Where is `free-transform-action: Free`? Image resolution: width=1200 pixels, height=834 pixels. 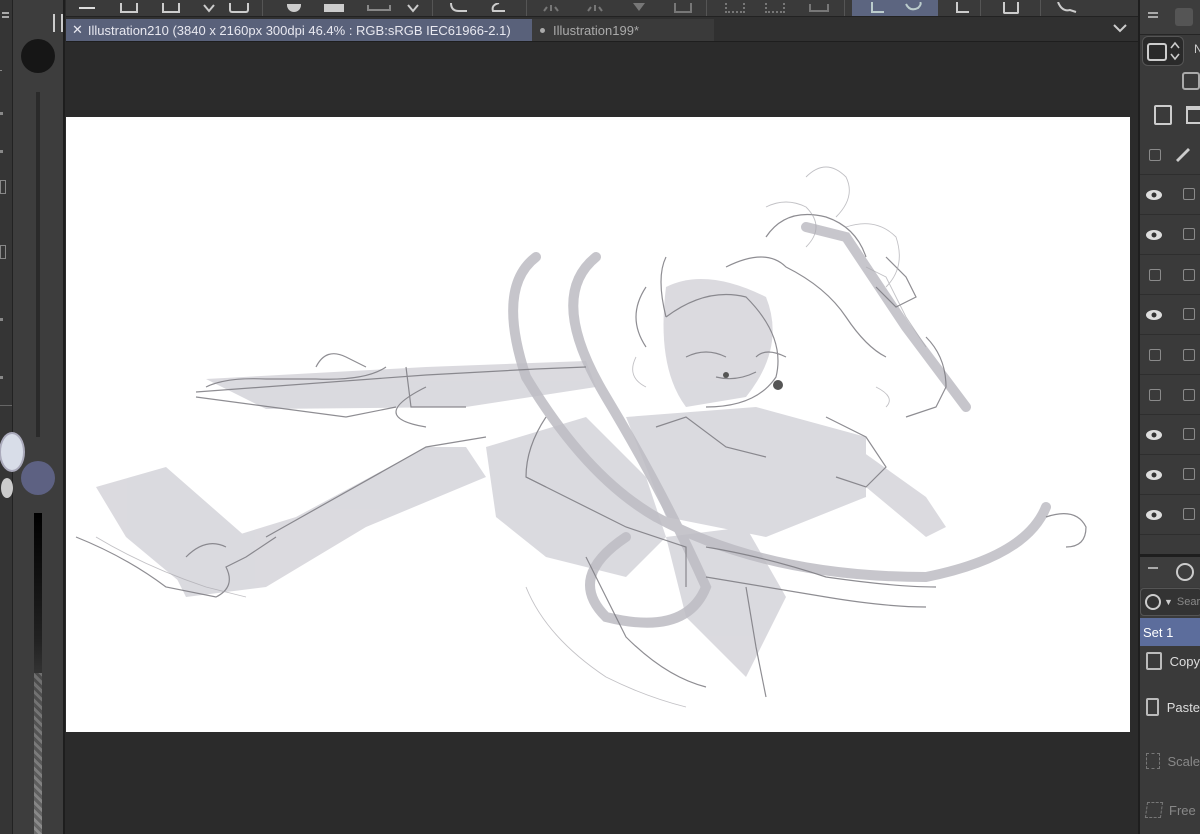 free-transform-action: Free is located at coordinates (1171, 810).